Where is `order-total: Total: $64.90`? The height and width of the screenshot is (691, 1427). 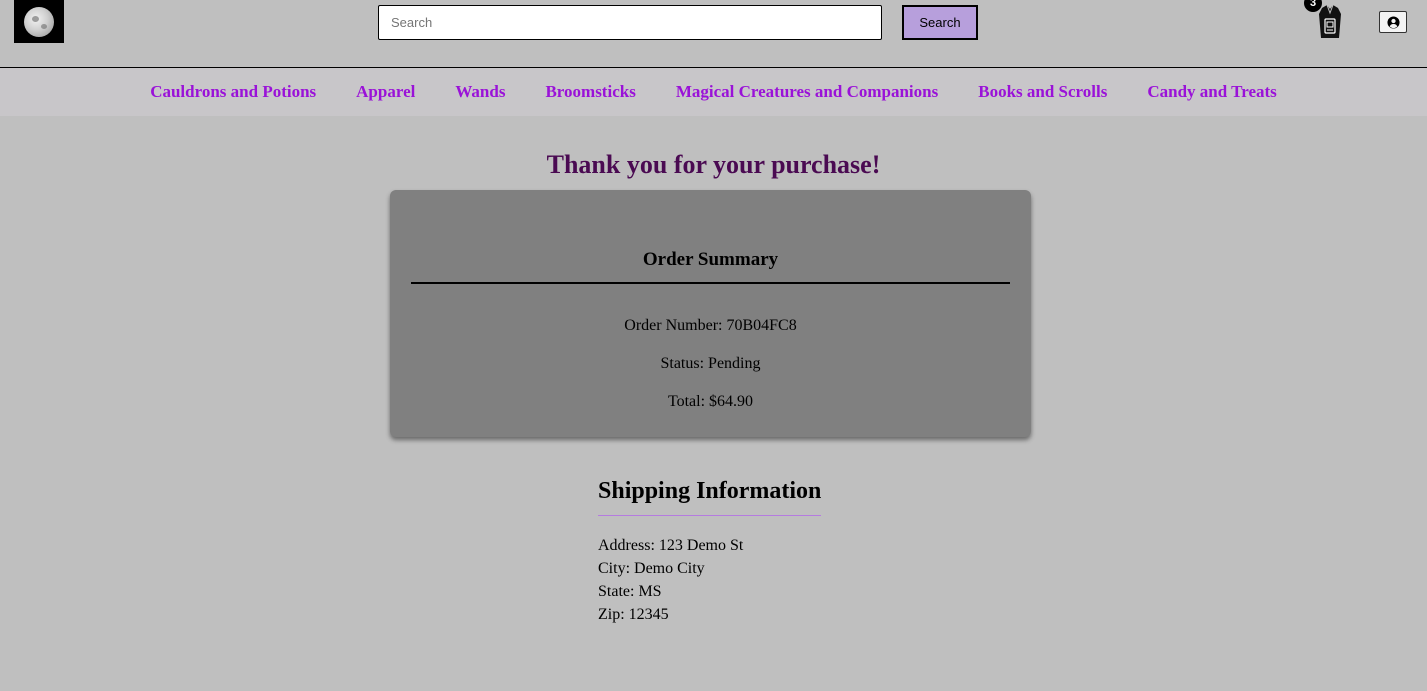 order-total: Total: $64.90 is located at coordinates (710, 401).